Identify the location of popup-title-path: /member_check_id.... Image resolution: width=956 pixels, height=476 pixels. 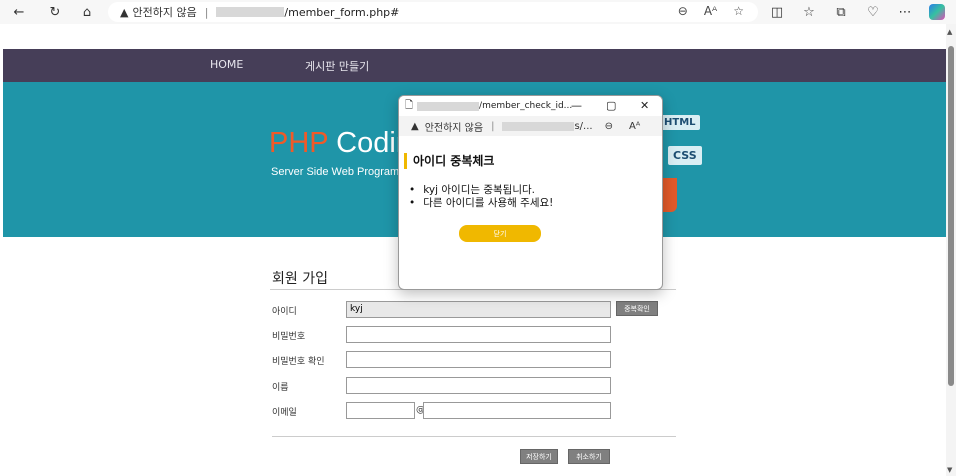
(526, 106).